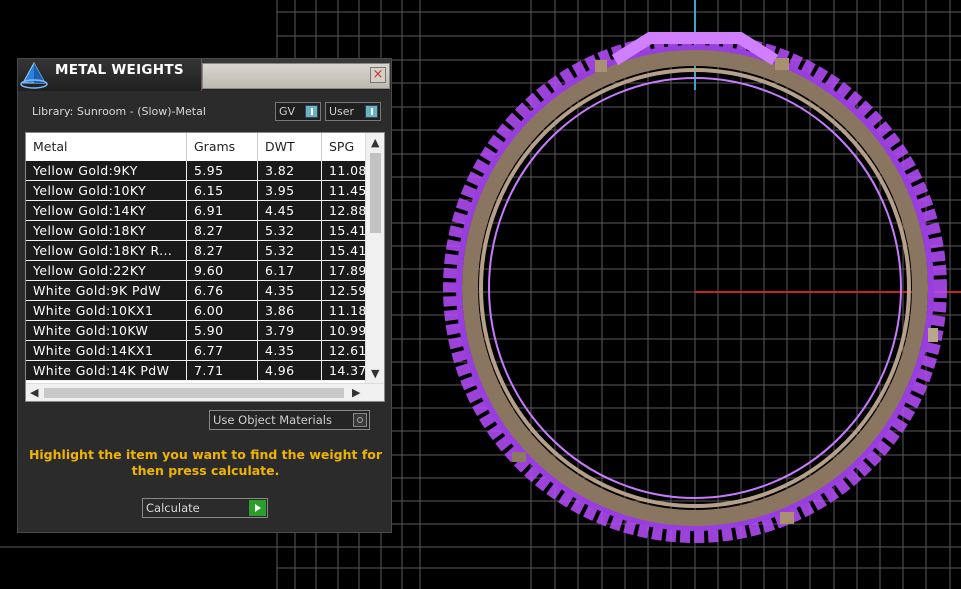 Image resolution: width=961 pixels, height=589 pixels. I want to click on scroll-down-icon: ▼, so click(375, 373).